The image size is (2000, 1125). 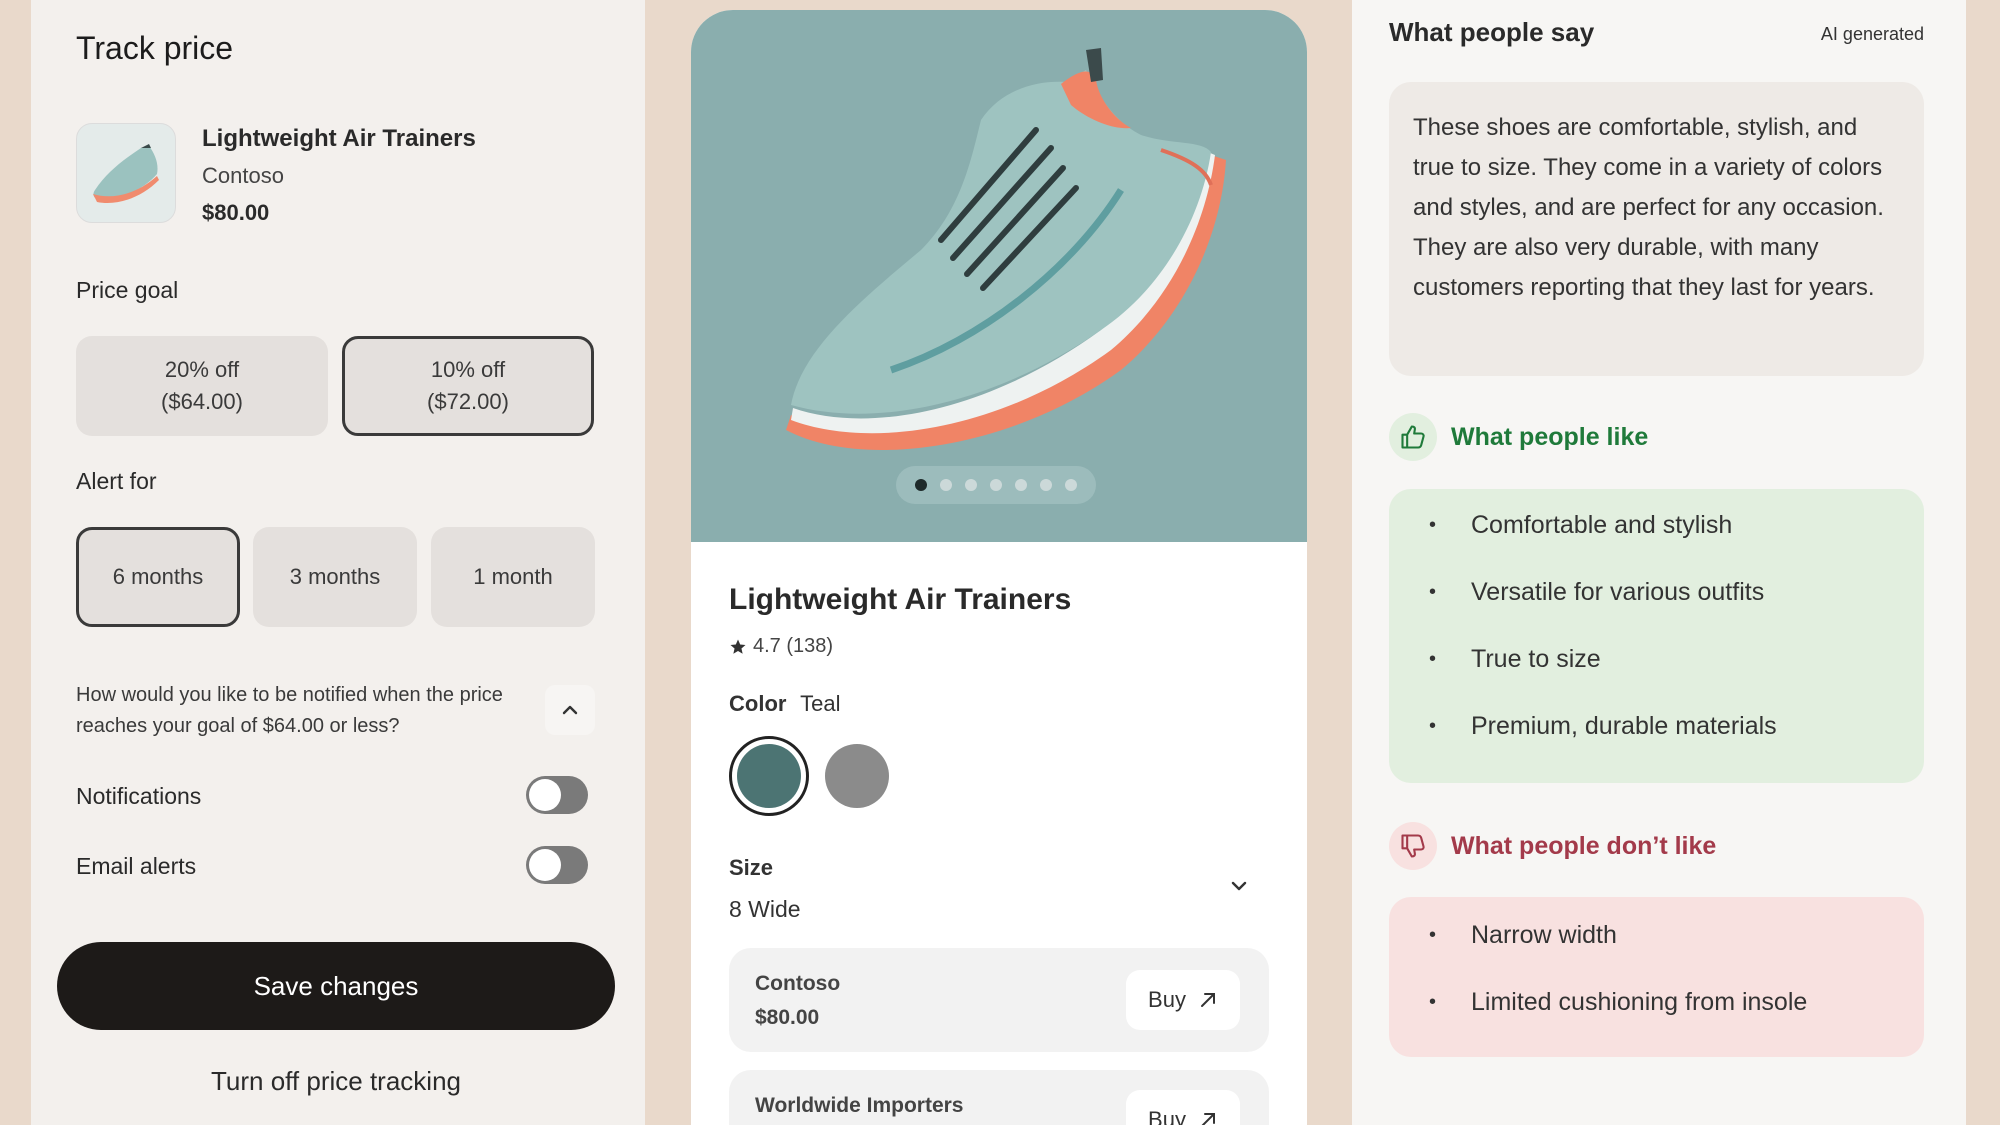 I want to click on price-goal-amount: ($64.00), so click(x=202, y=401).